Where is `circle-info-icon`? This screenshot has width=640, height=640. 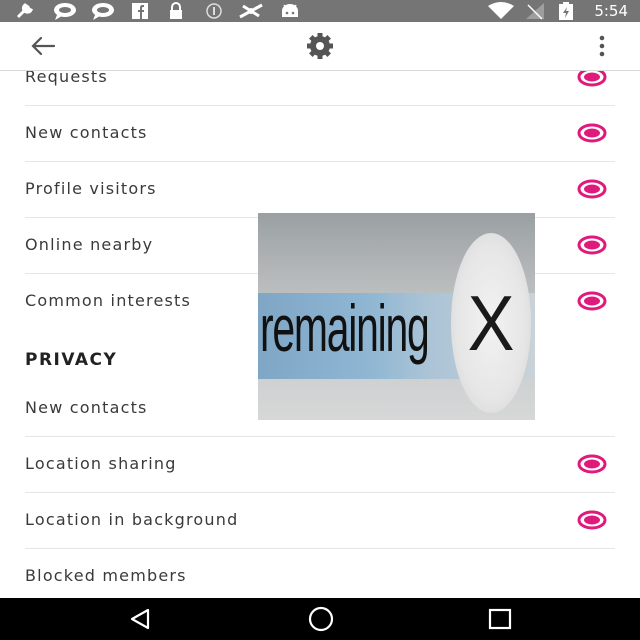 circle-info-icon is located at coordinates (214, 11).